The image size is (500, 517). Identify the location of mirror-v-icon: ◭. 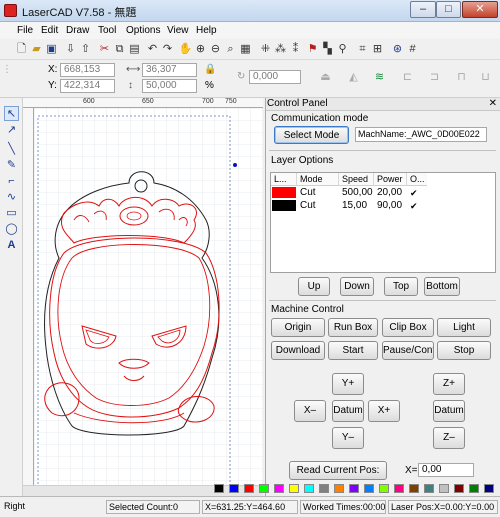
(353, 77).